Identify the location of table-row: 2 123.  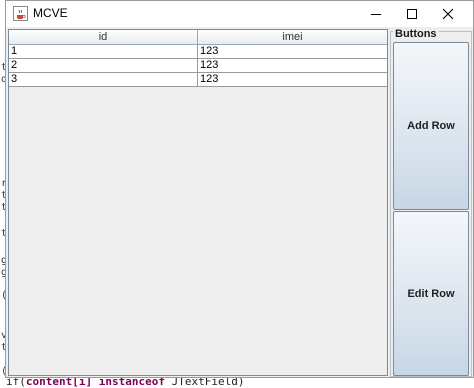
(198, 66).